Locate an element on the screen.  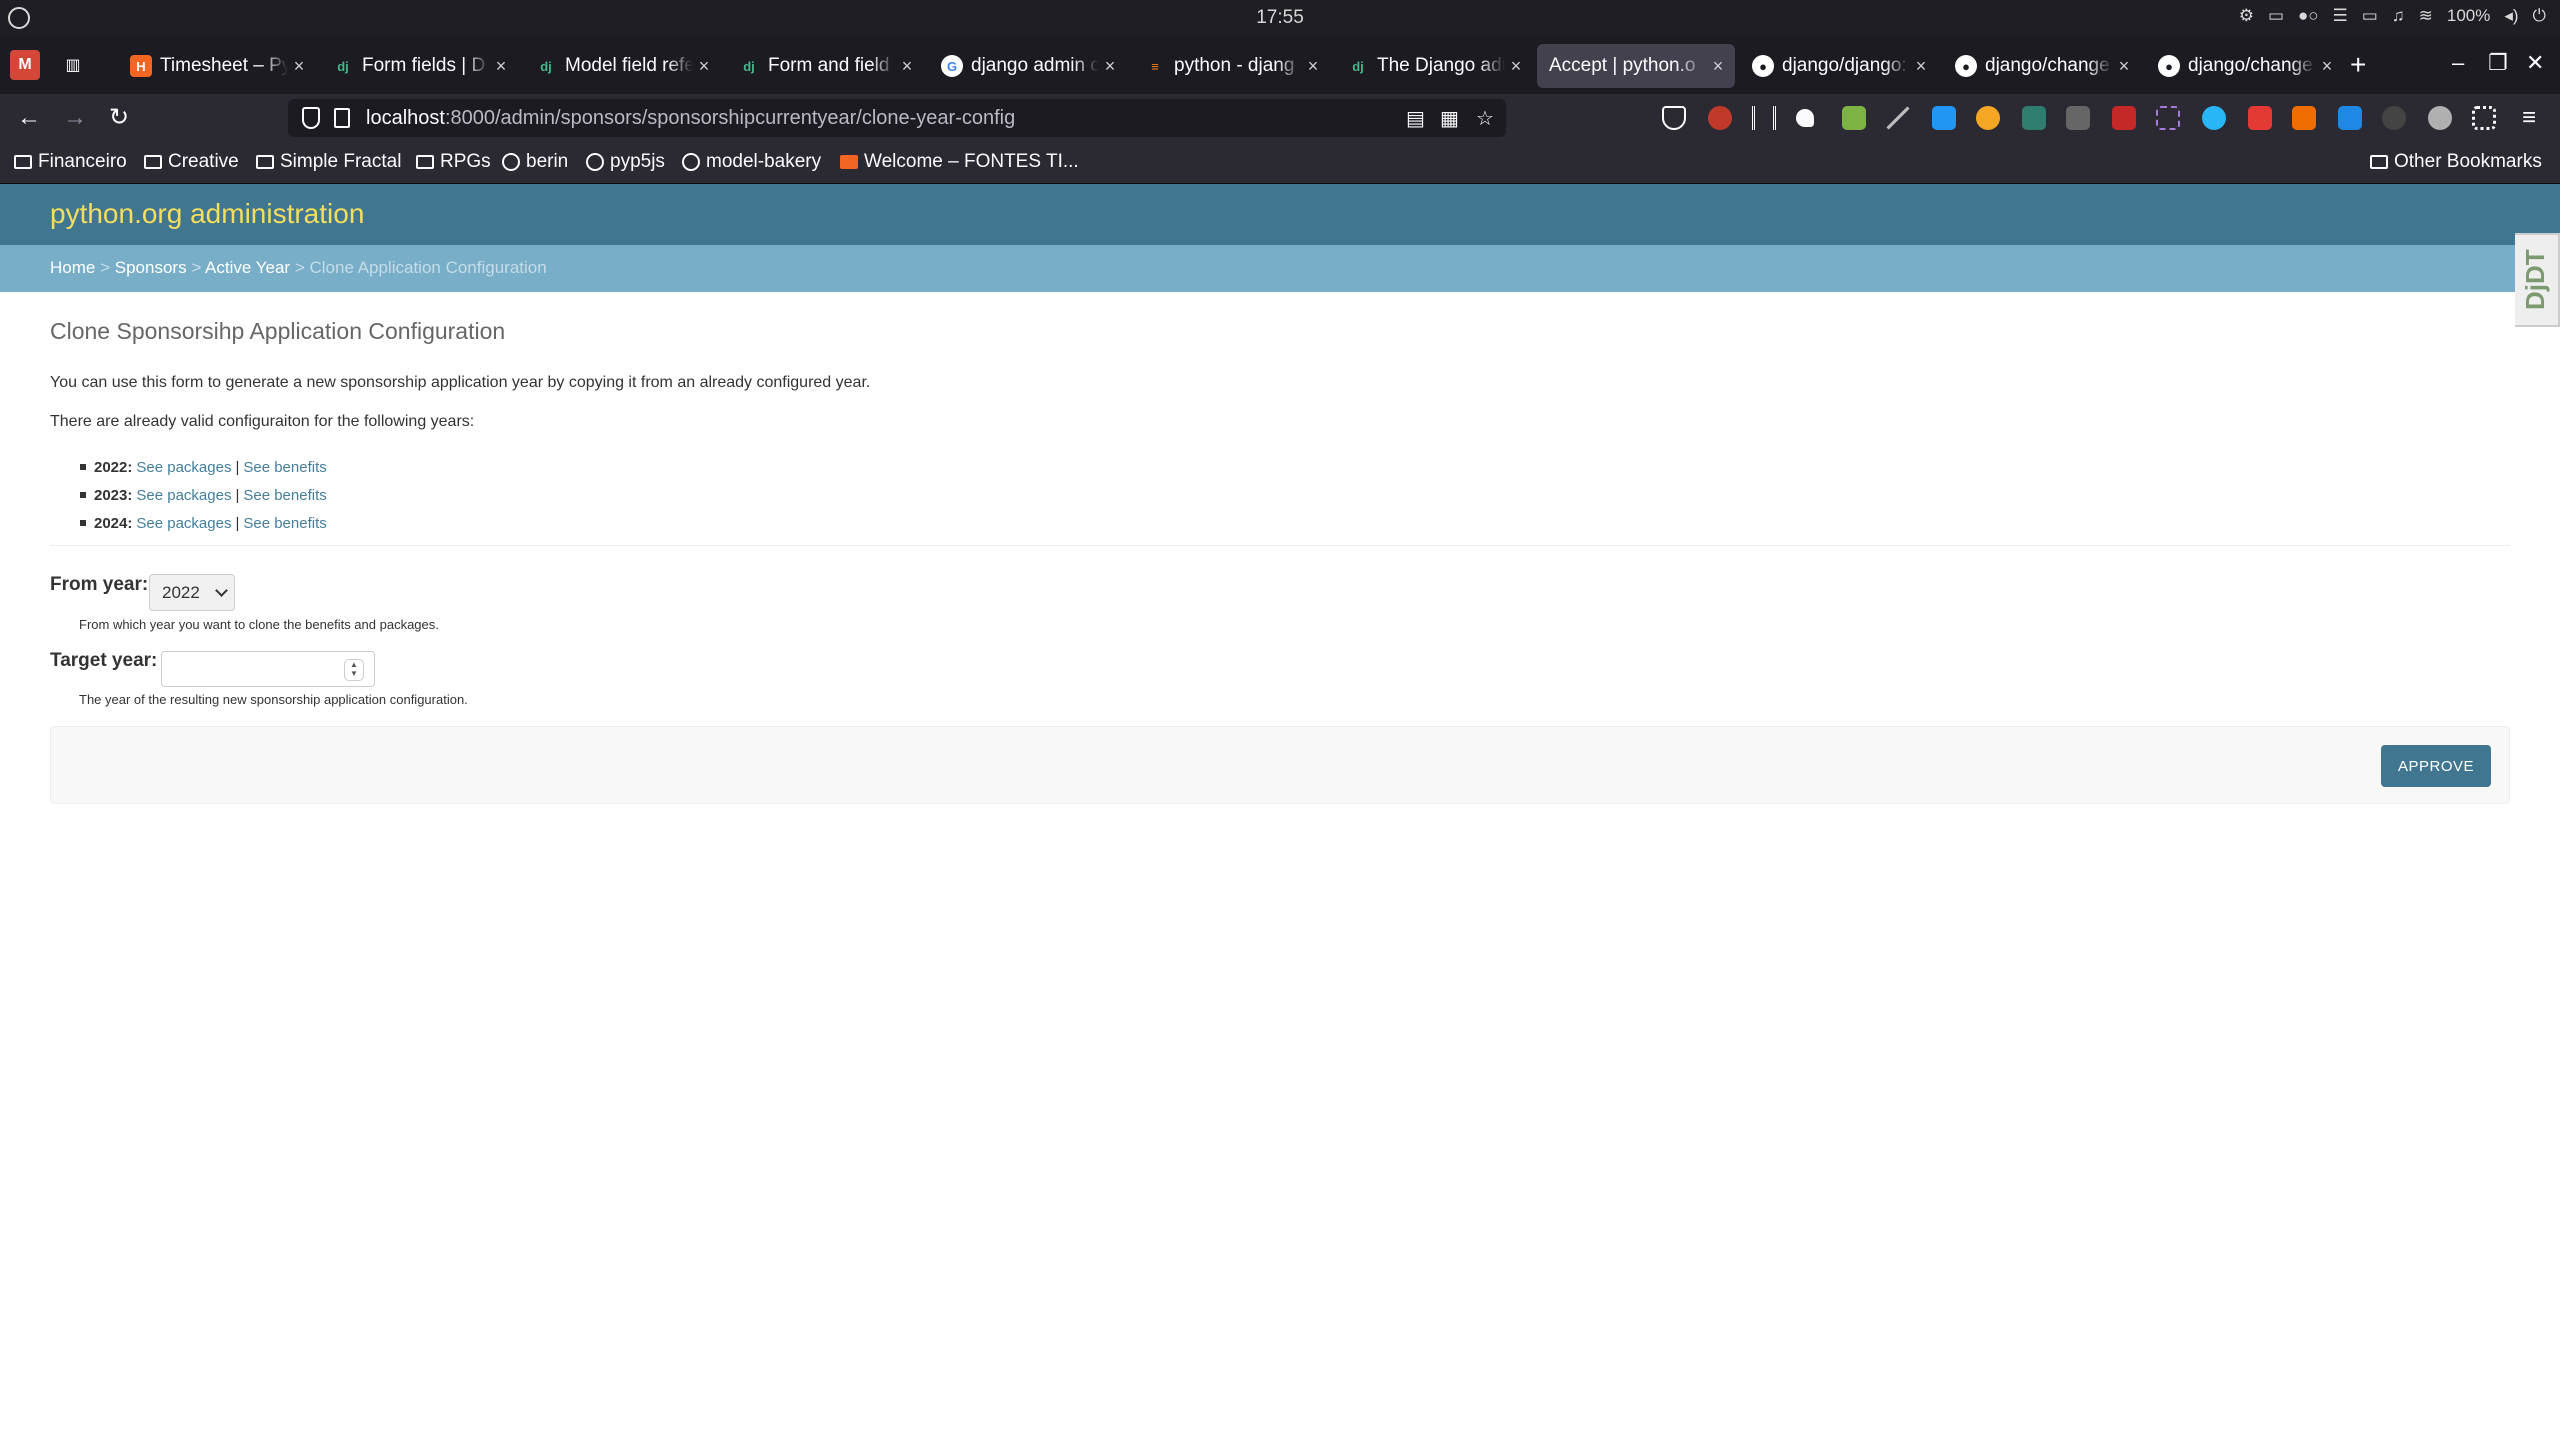
pinned-tab: ▥ is located at coordinates (73, 65).